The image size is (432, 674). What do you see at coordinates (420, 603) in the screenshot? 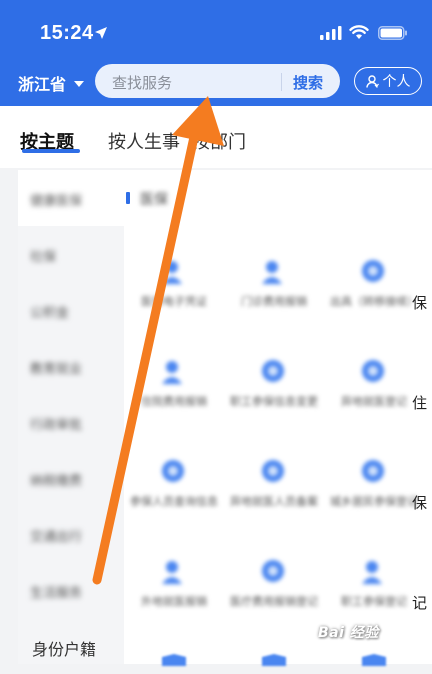
I see `service-label-tail: 记` at bounding box center [420, 603].